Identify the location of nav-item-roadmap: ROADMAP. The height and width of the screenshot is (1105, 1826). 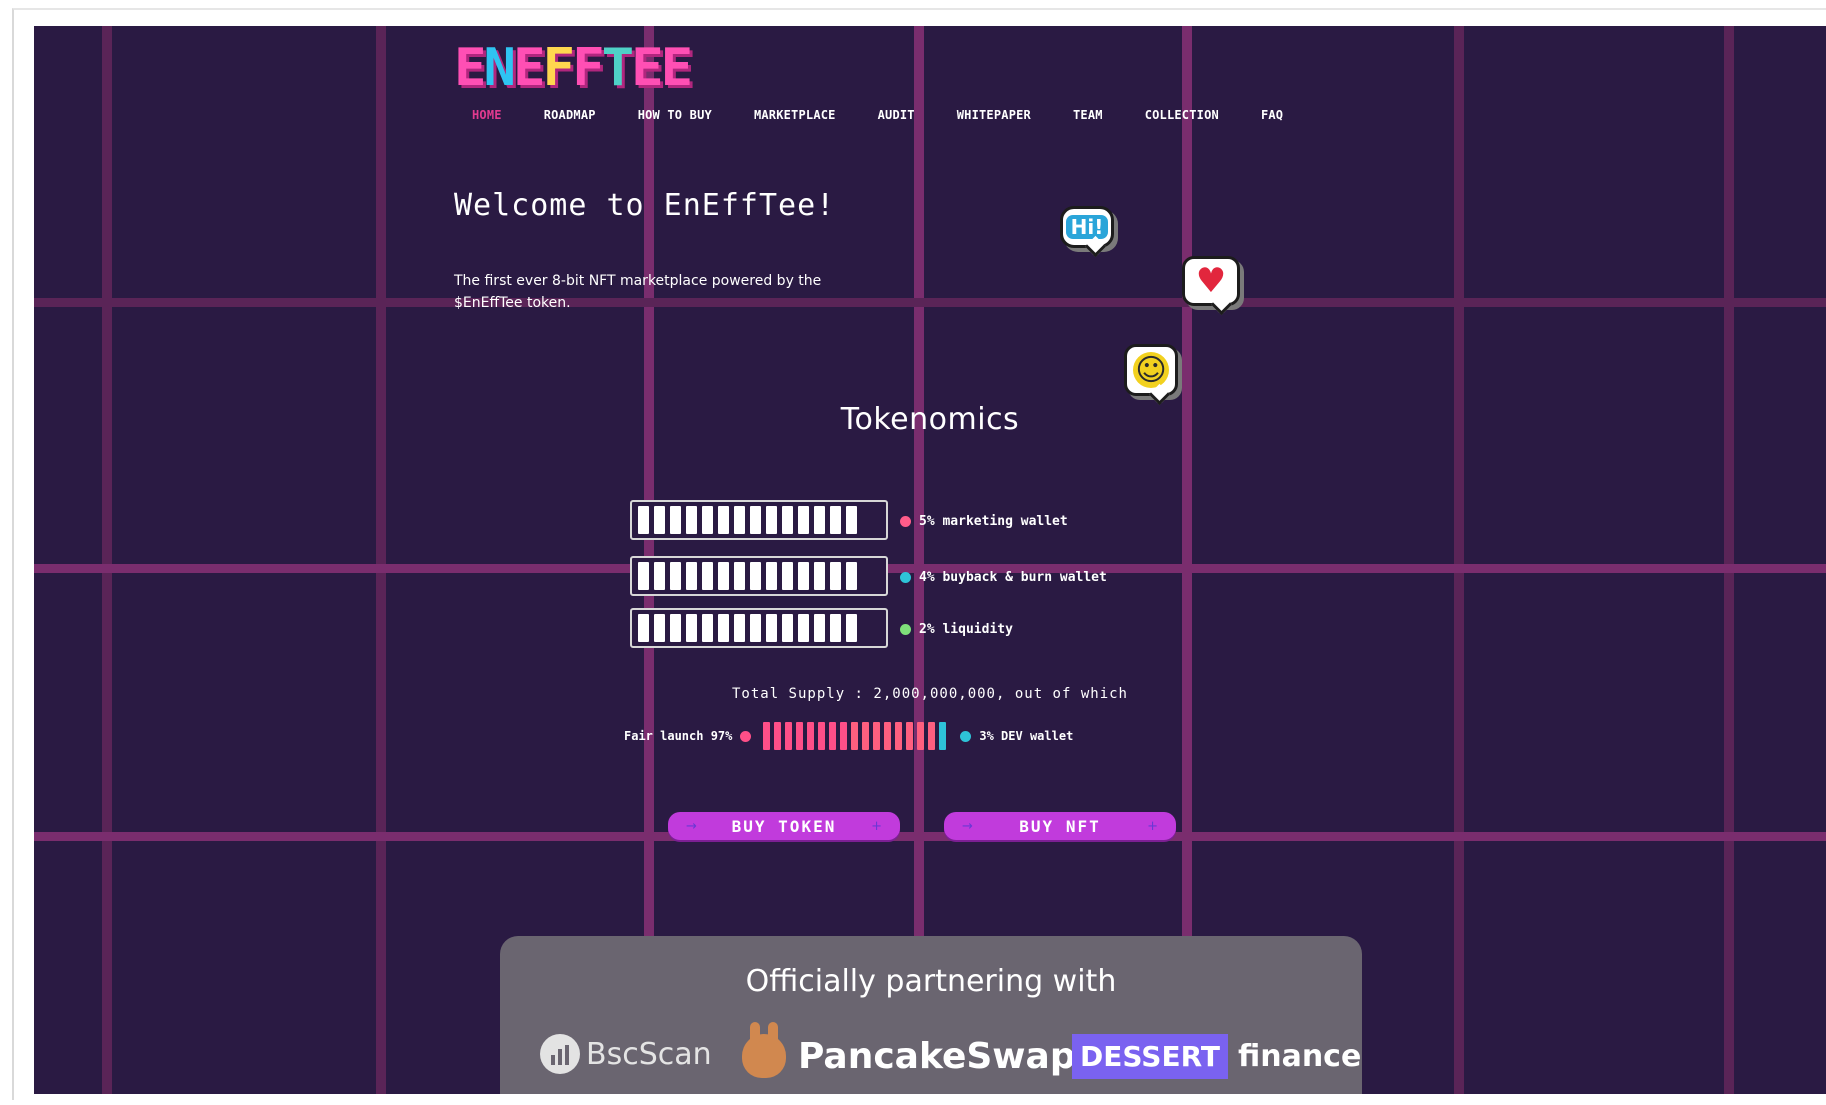
(570, 115).